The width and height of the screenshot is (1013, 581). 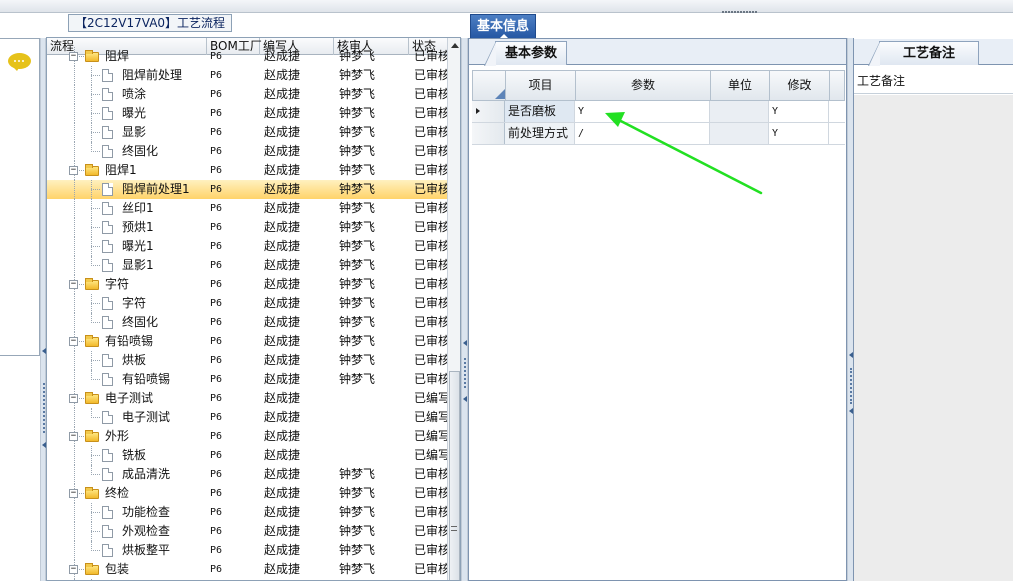 I want to click on tree-step-row: 字符 P6 赵成捷 钟梦飞 已审核, so click(x=247, y=303).